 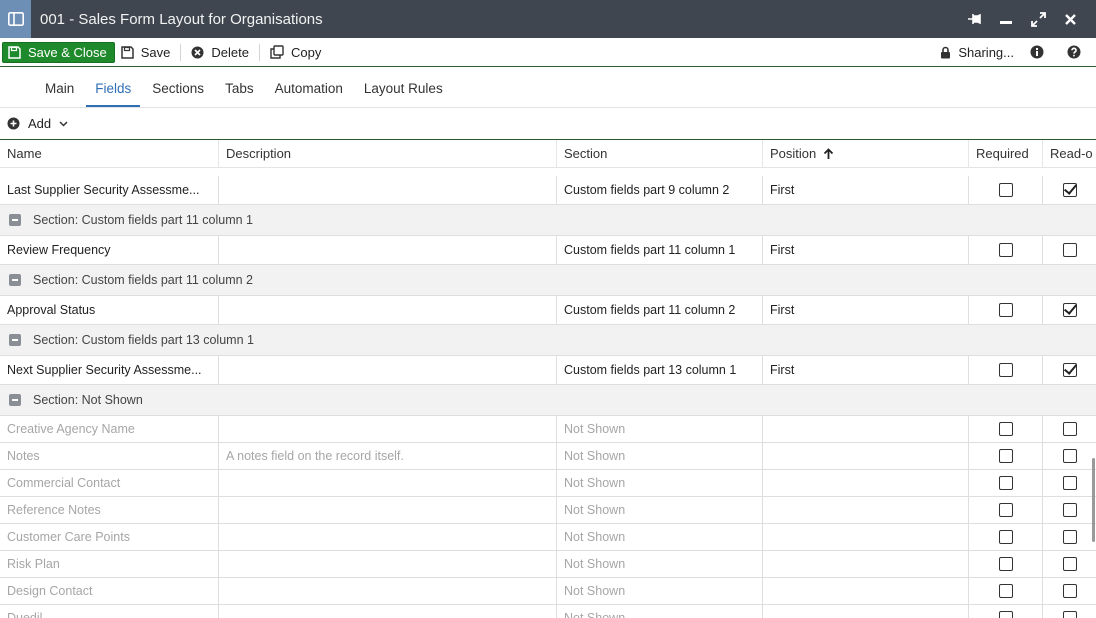 I want to click on section-group-row: Section: Custom fields part 11 column 1, so click(x=548, y=220).